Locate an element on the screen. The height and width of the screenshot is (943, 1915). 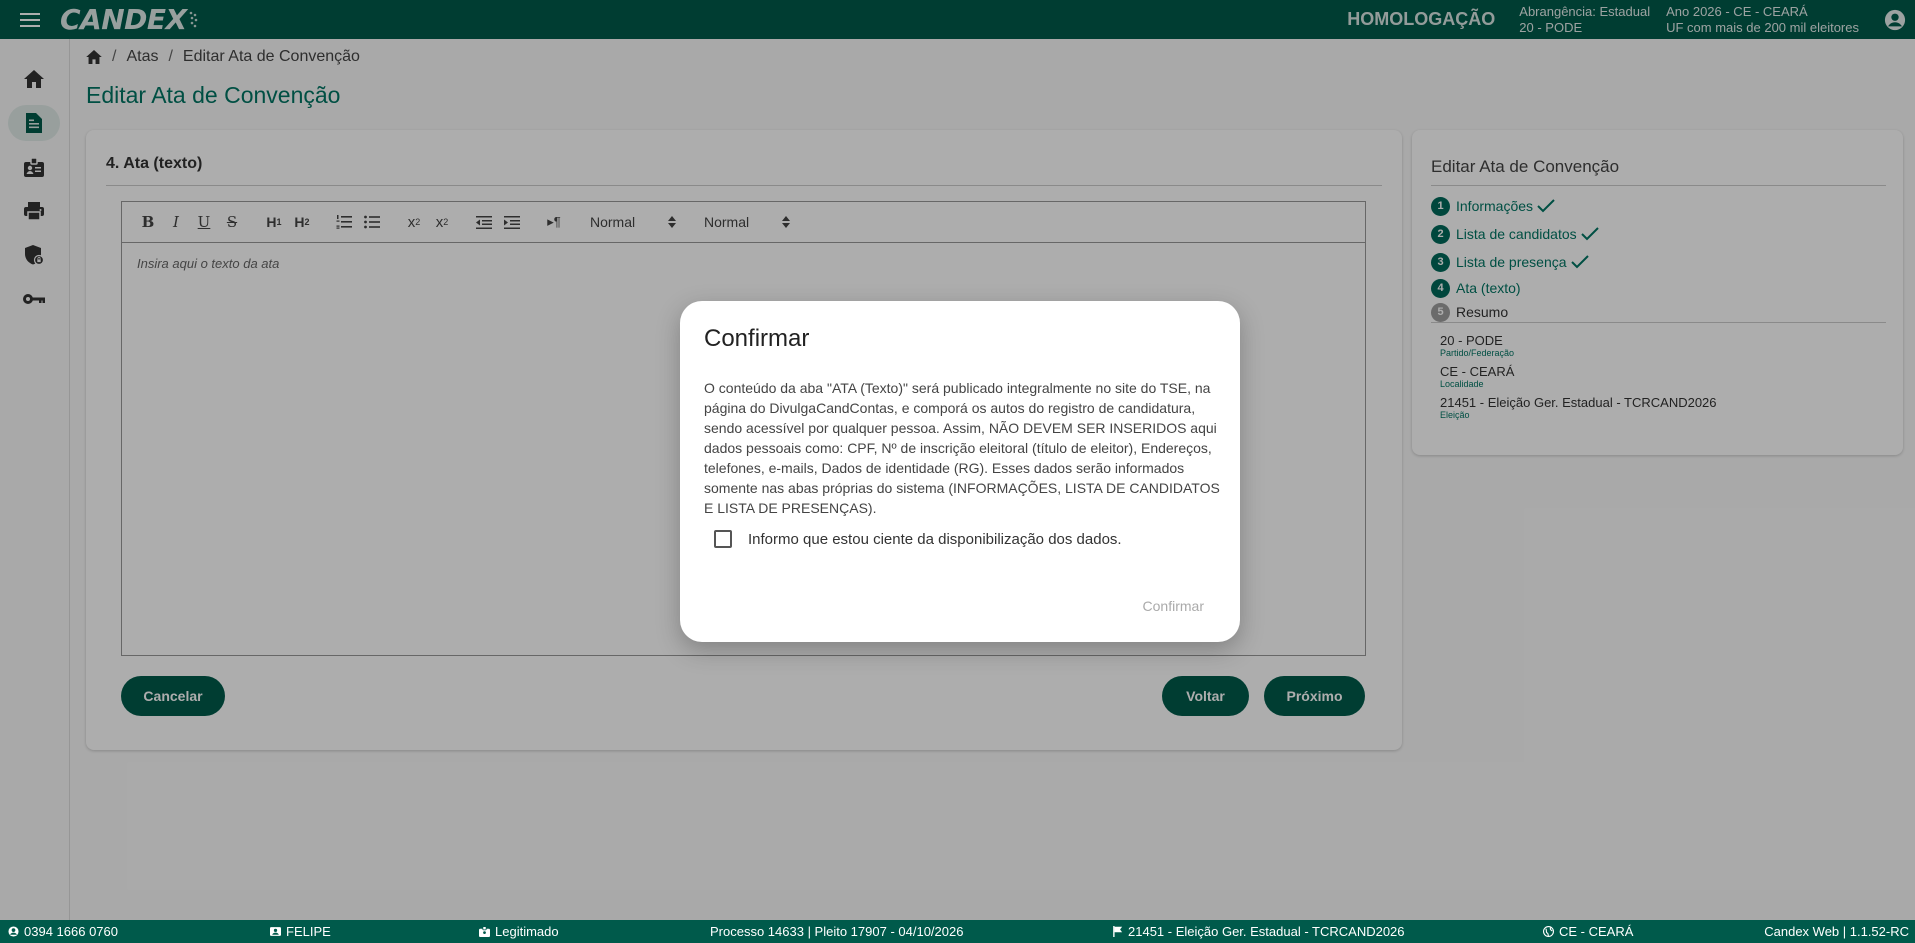
globe-icon is located at coordinates (1548, 931).